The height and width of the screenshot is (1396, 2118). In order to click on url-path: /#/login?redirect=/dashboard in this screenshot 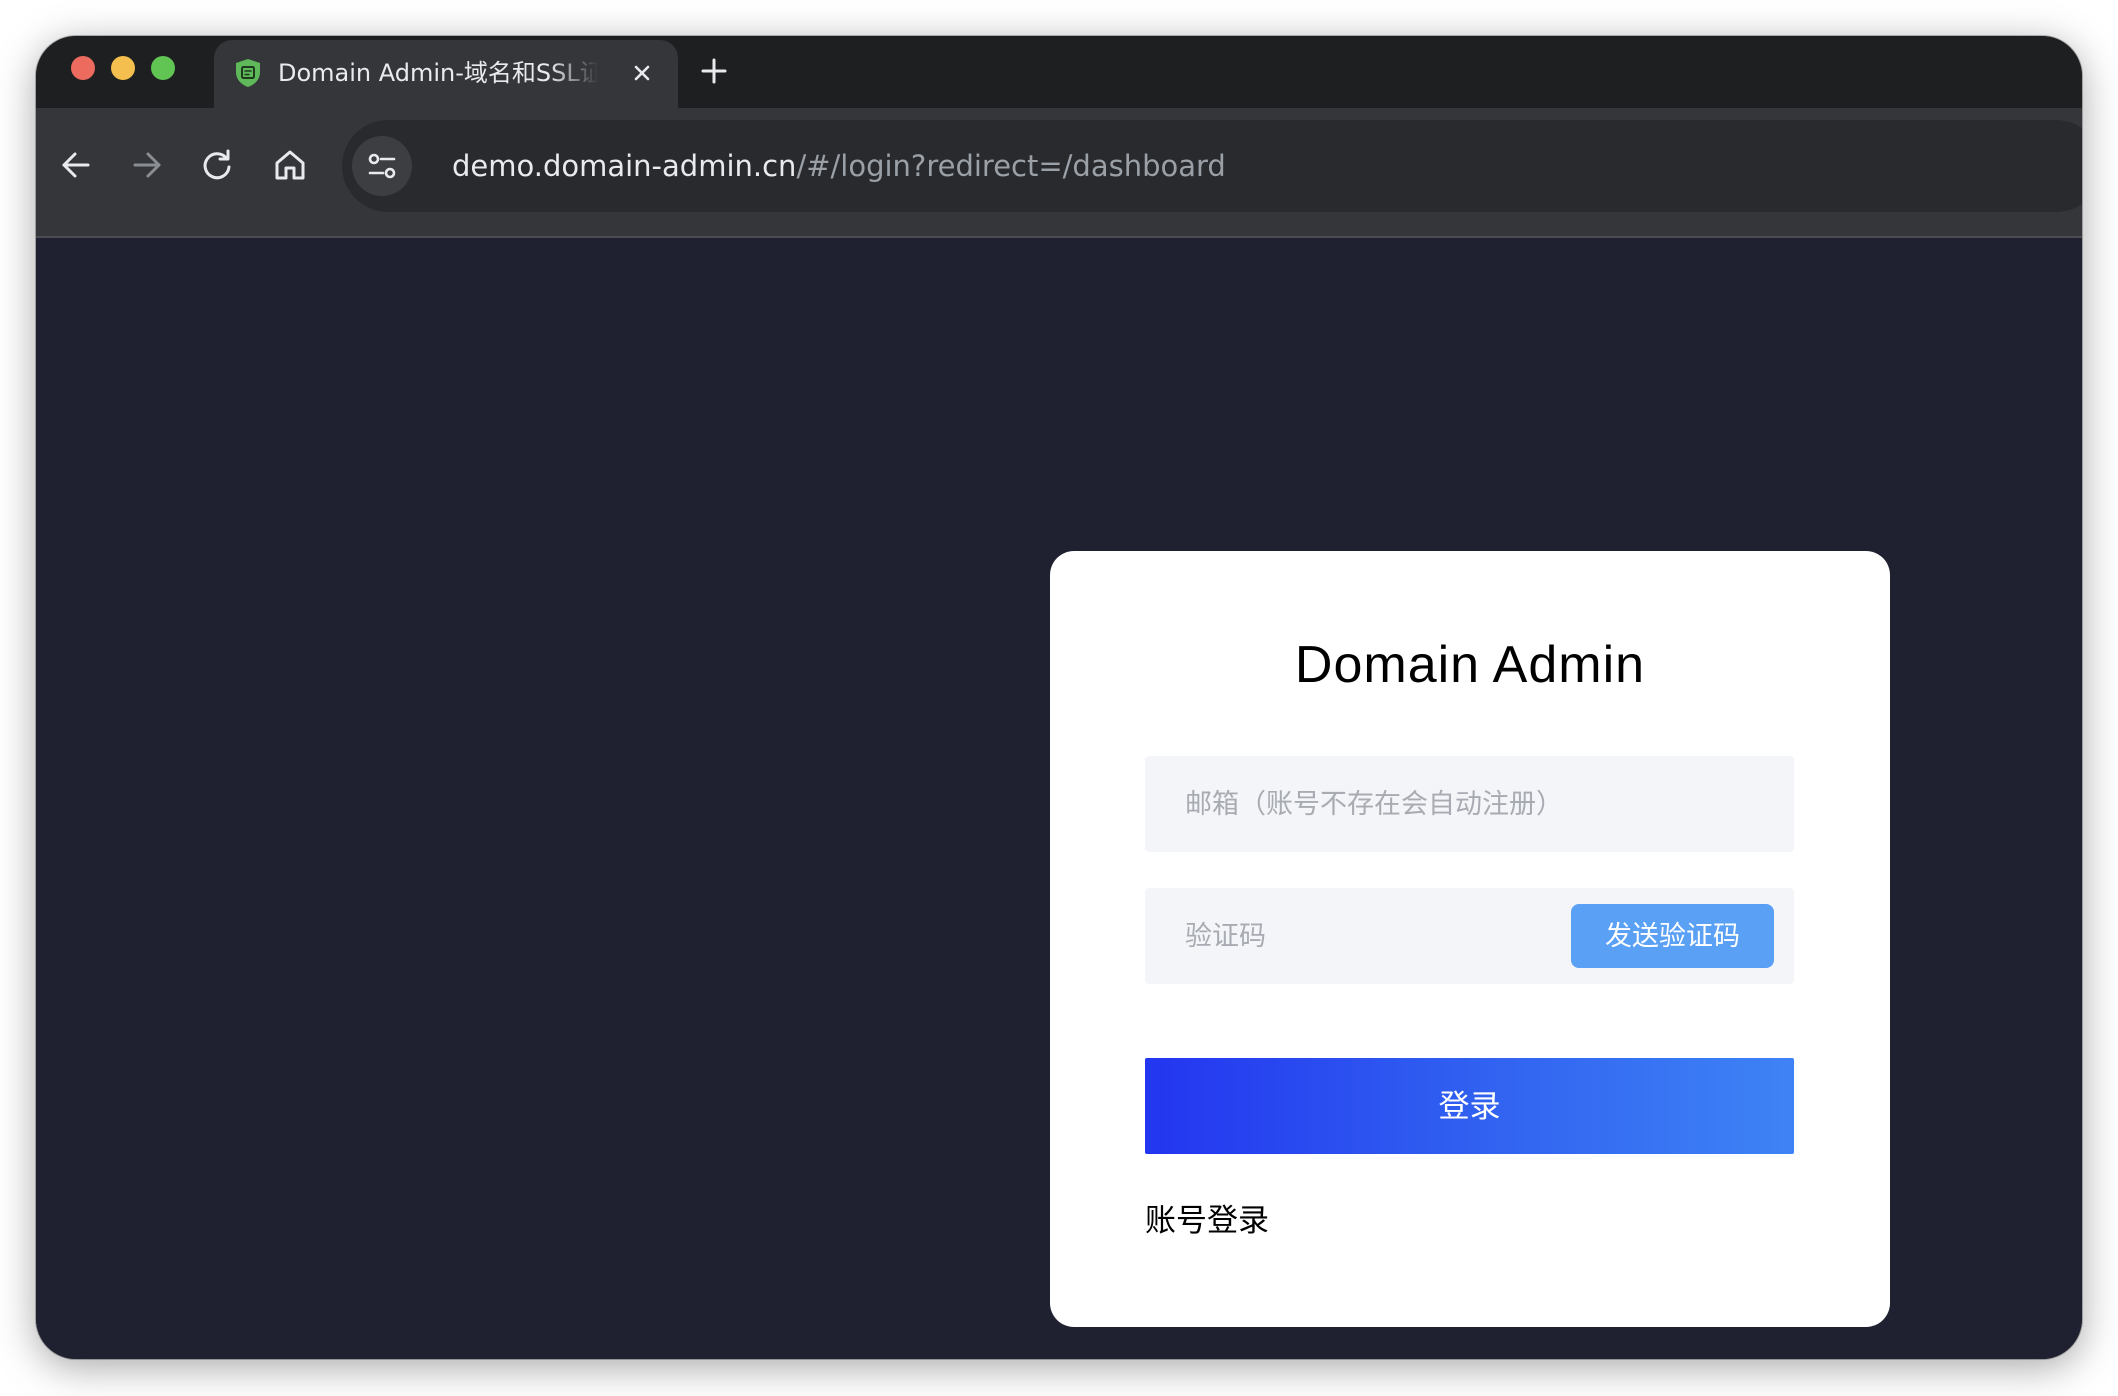, I will do `click(1011, 166)`.